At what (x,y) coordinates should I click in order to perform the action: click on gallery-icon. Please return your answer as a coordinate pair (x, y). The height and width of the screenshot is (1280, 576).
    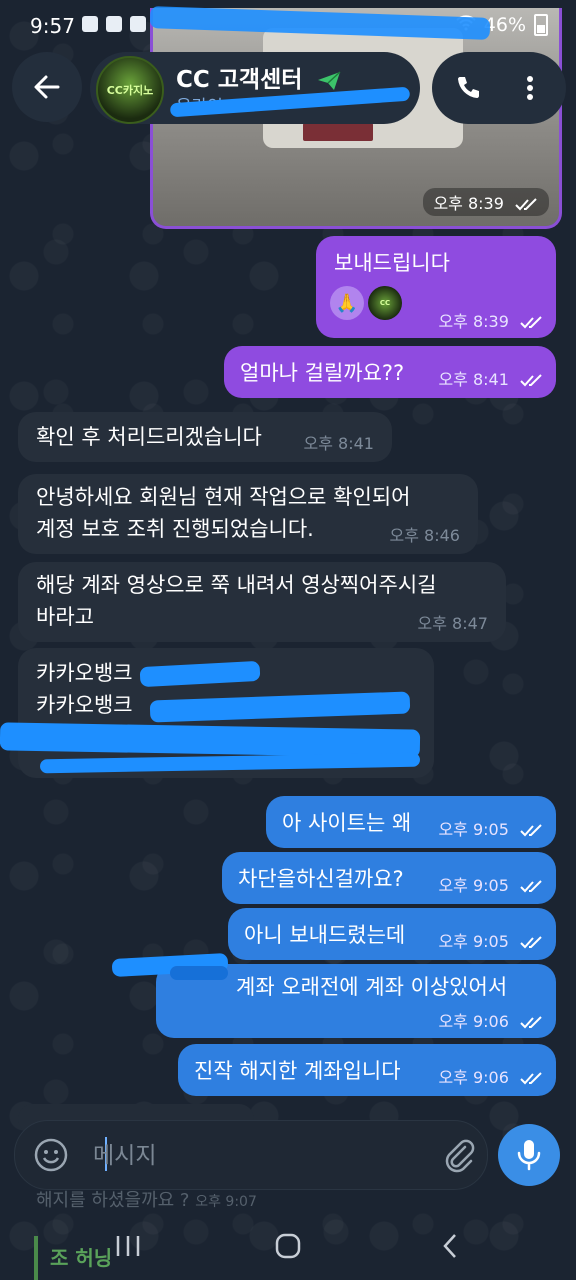
    Looking at the image, I should click on (90, 24).